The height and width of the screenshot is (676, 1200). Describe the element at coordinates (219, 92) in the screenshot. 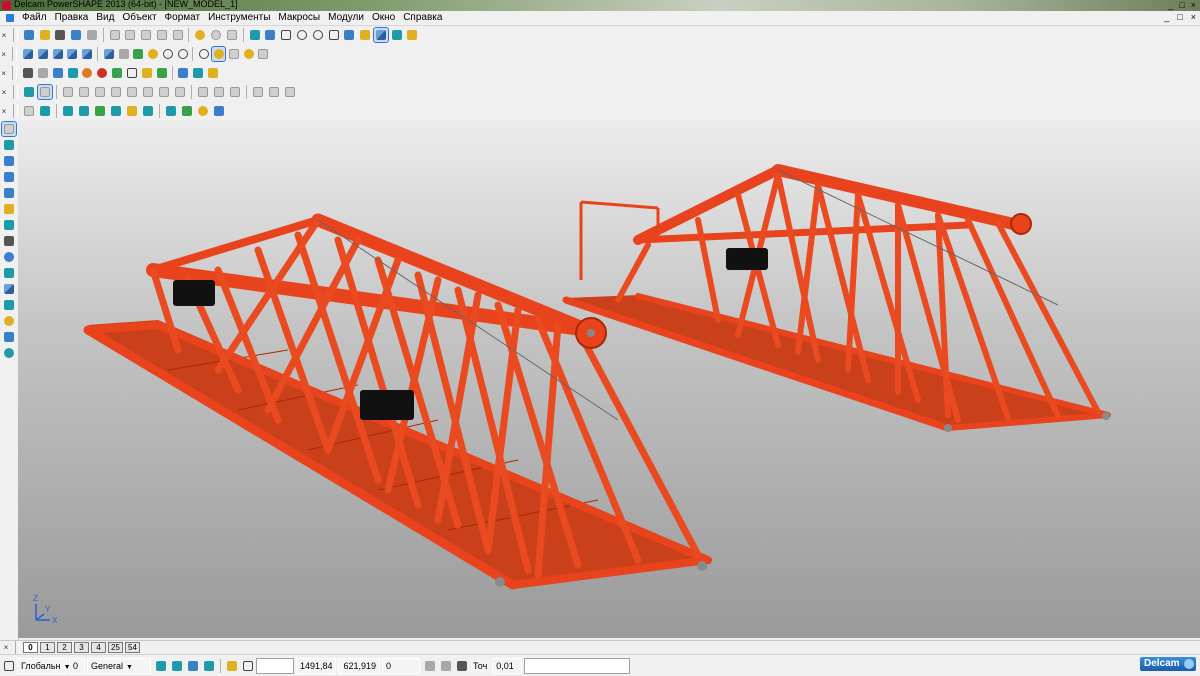

I see `solid-10-button` at that location.